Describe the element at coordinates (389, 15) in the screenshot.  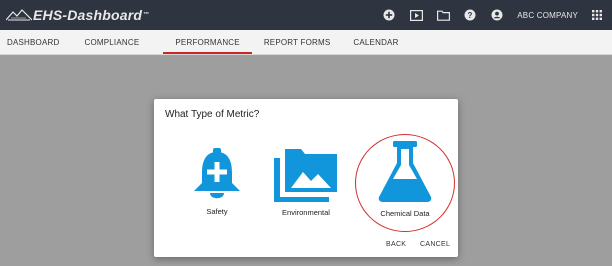
I see `add-circle-icon` at that location.